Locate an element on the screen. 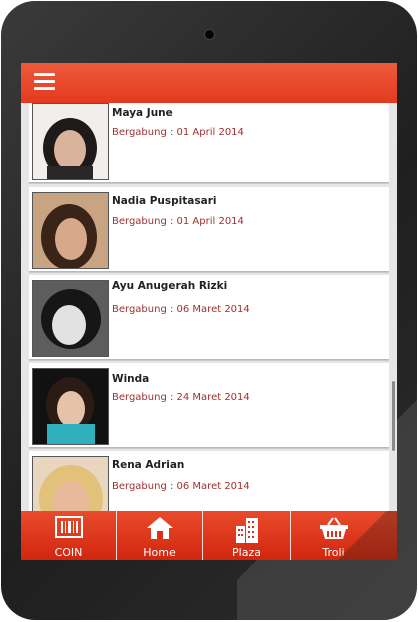  nav-label: Plaza is located at coordinates (246, 552).